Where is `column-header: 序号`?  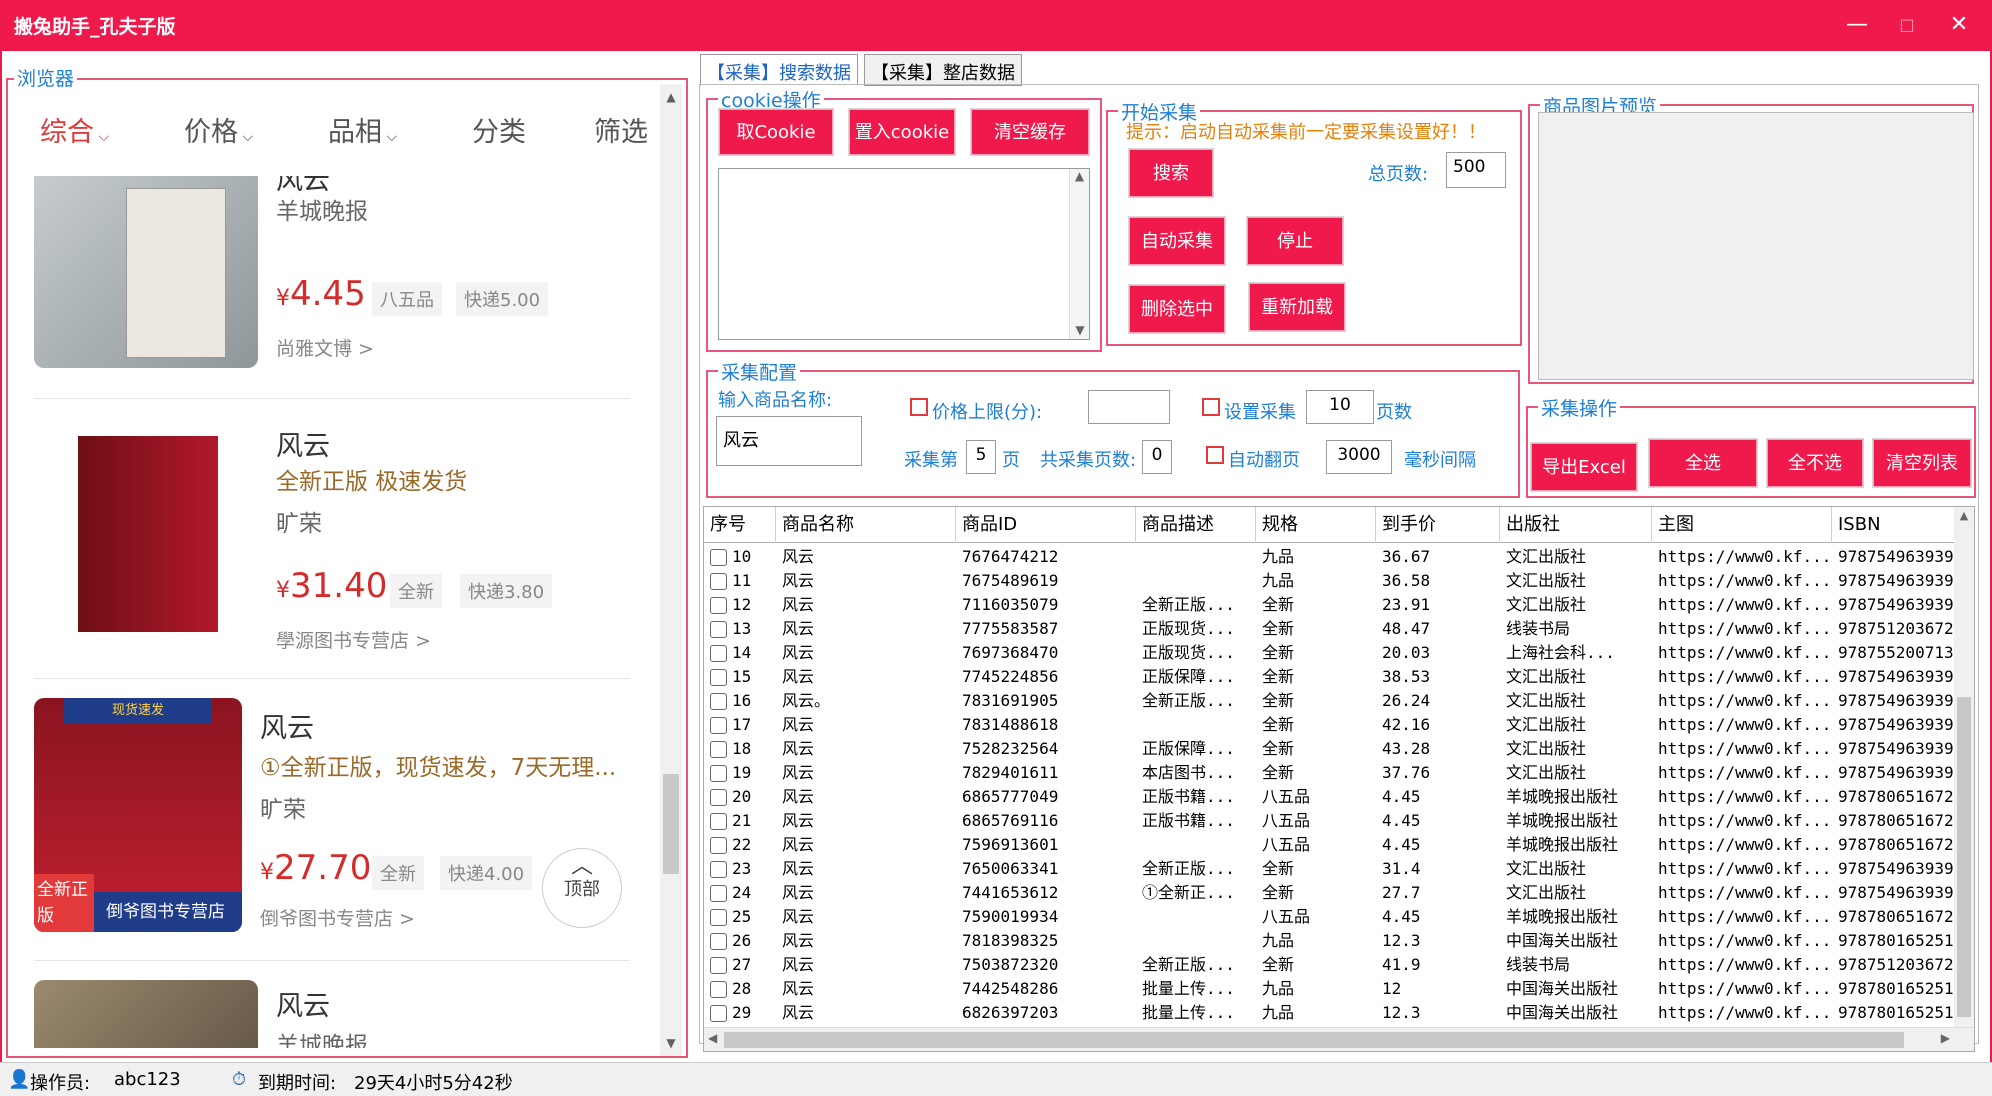
column-header: 序号 is located at coordinates (740, 525).